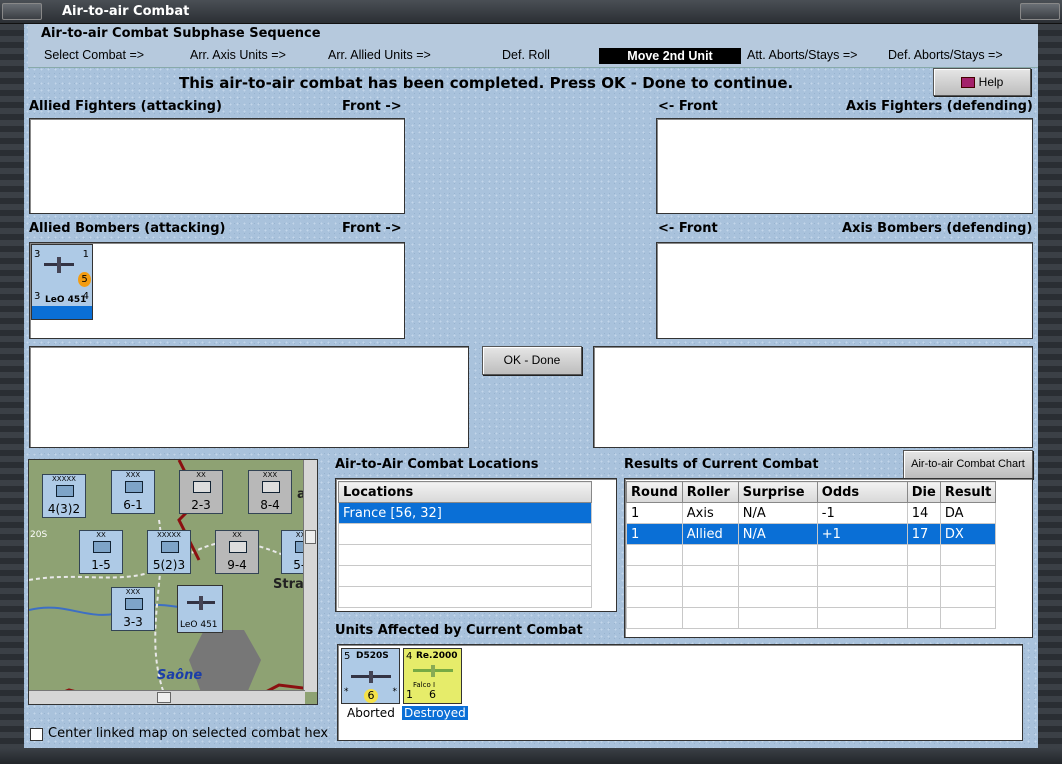  I want to click on seq-step-arr-allied: Arr. Allied Units =>, so click(379, 55).